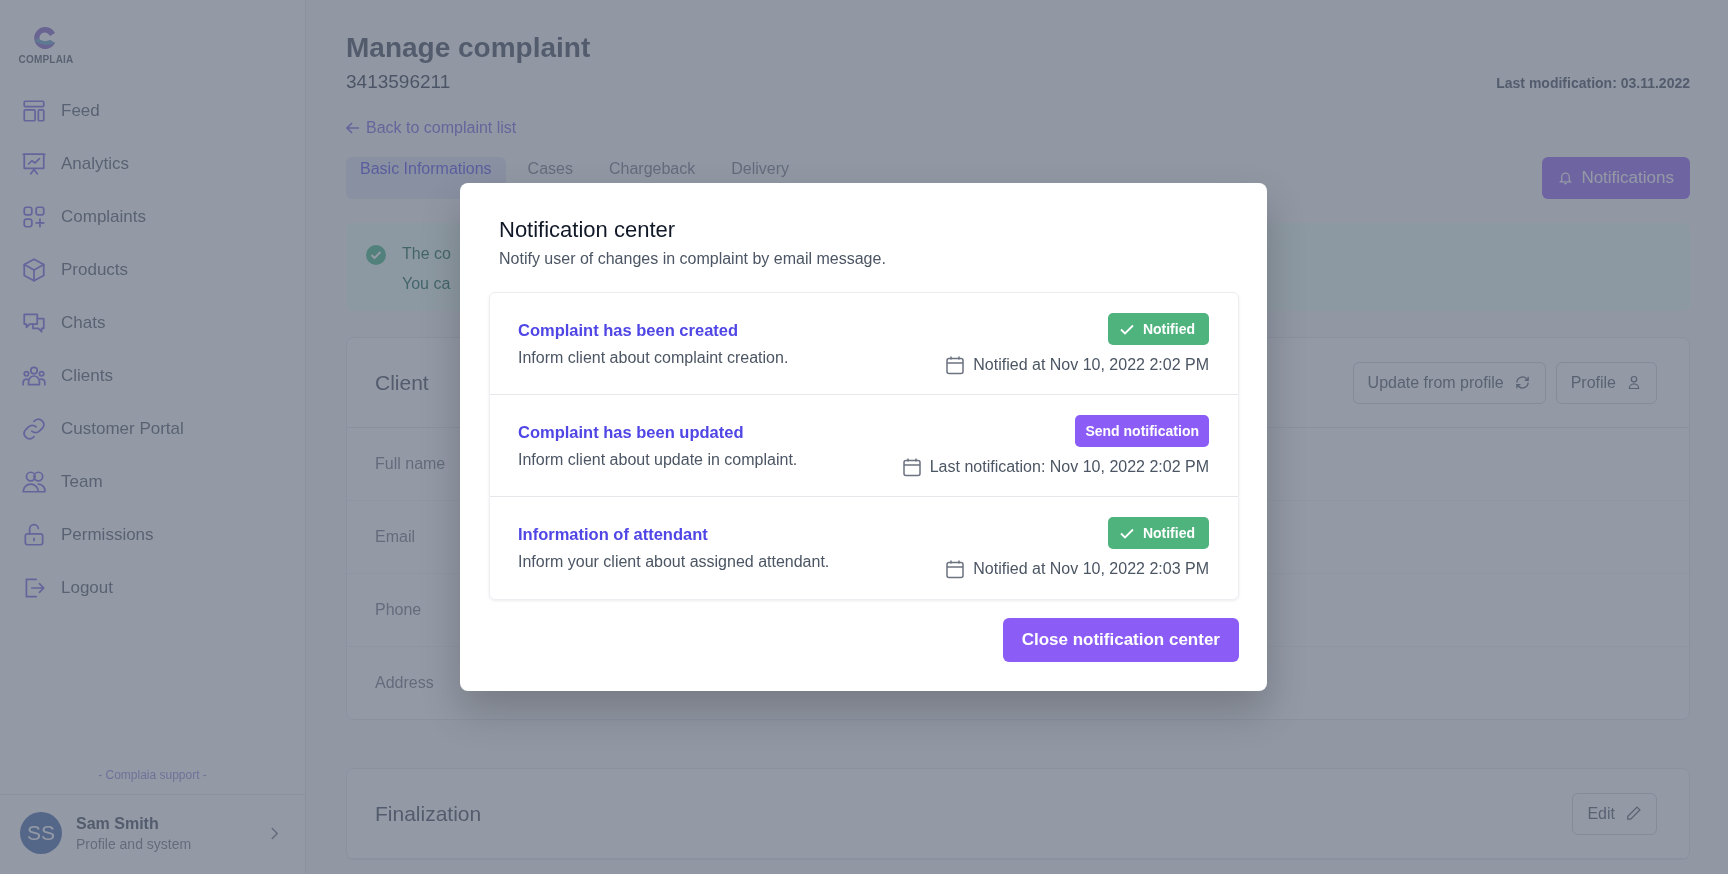 Image resolution: width=1728 pixels, height=874 pixels. What do you see at coordinates (653, 358) in the screenshot?
I see `notification-description: Inform client about complaint creation.` at bounding box center [653, 358].